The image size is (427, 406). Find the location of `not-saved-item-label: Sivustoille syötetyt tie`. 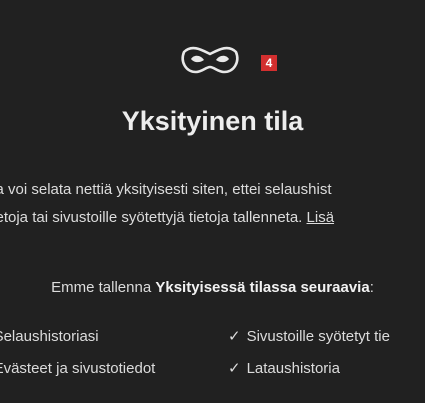

not-saved-item-label: Sivustoille syötetyt tie is located at coordinates (318, 336).